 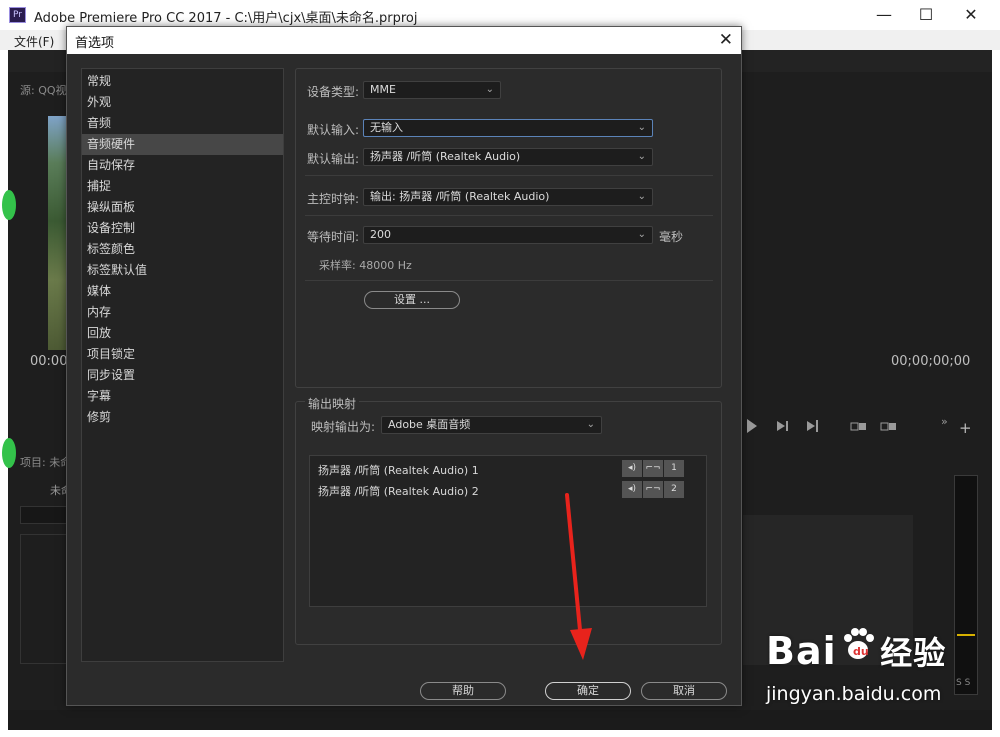 What do you see at coordinates (573, 562) in the screenshot?
I see `arrow-shaft` at bounding box center [573, 562].